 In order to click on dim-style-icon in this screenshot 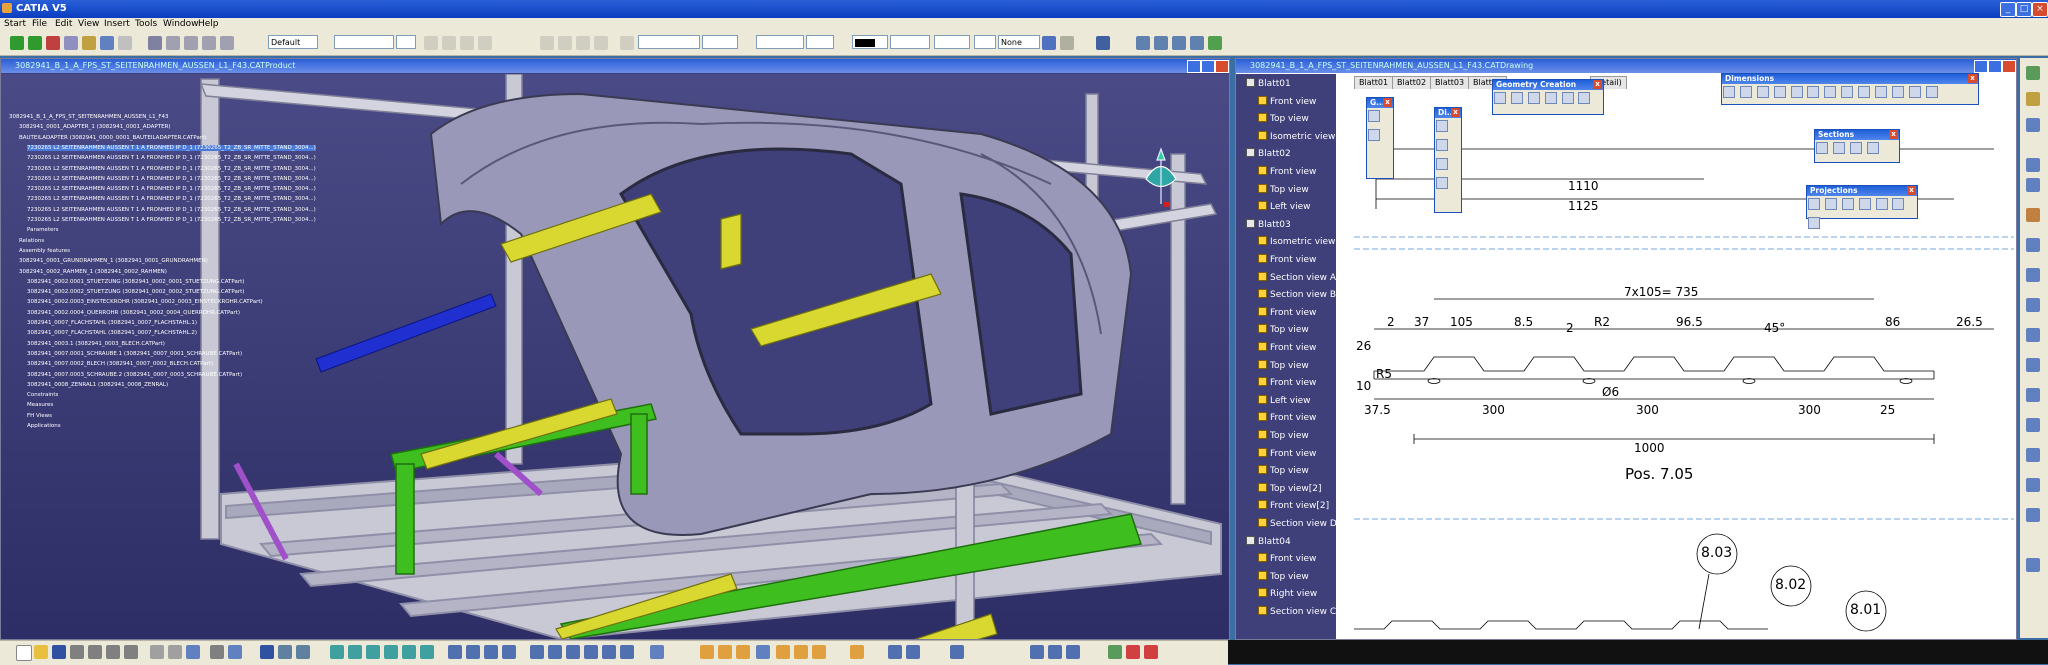, I will do `click(627, 43)`.